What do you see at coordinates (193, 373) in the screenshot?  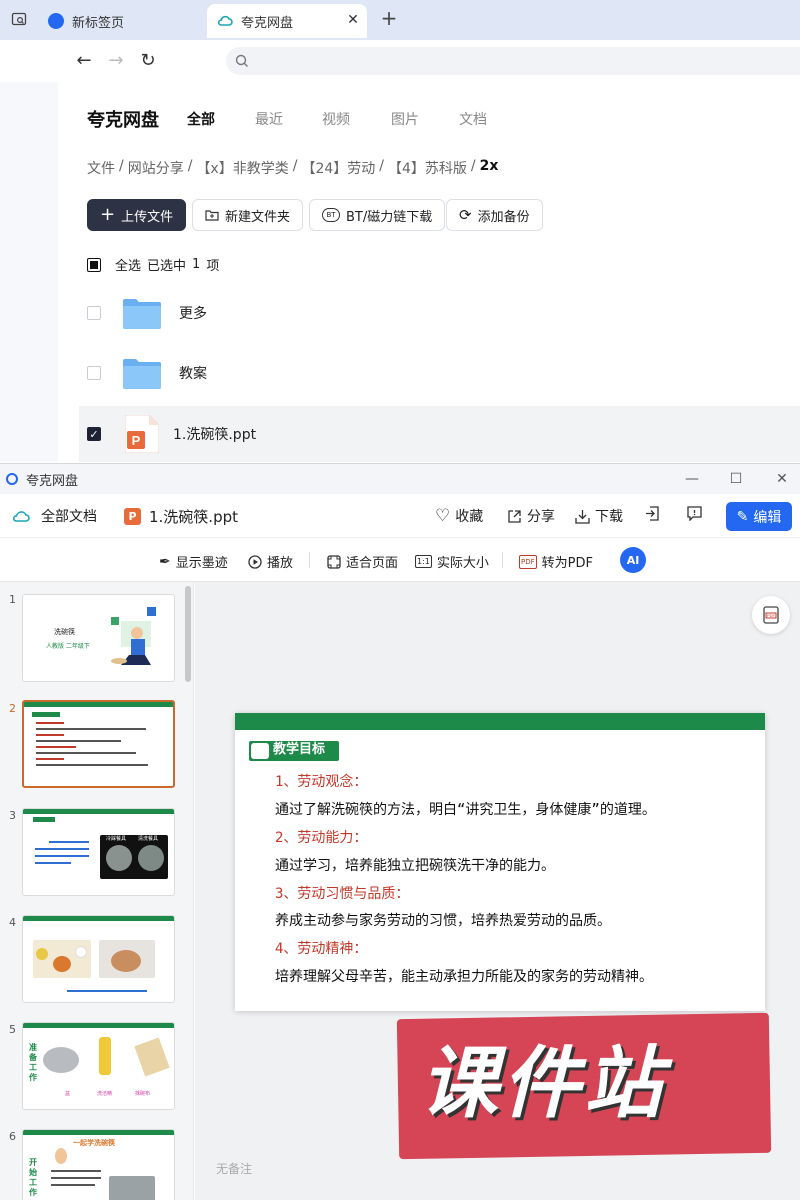 I see `file-name: 教案` at bounding box center [193, 373].